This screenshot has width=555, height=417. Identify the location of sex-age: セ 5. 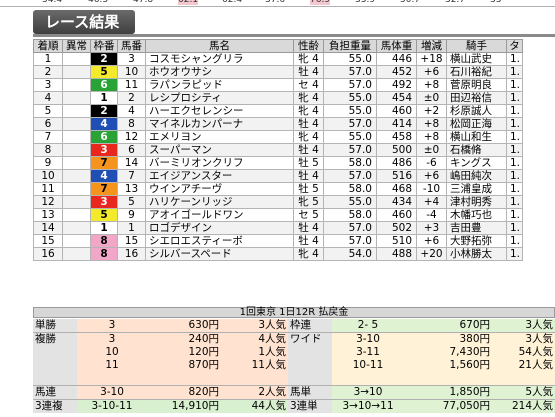
(308, 215).